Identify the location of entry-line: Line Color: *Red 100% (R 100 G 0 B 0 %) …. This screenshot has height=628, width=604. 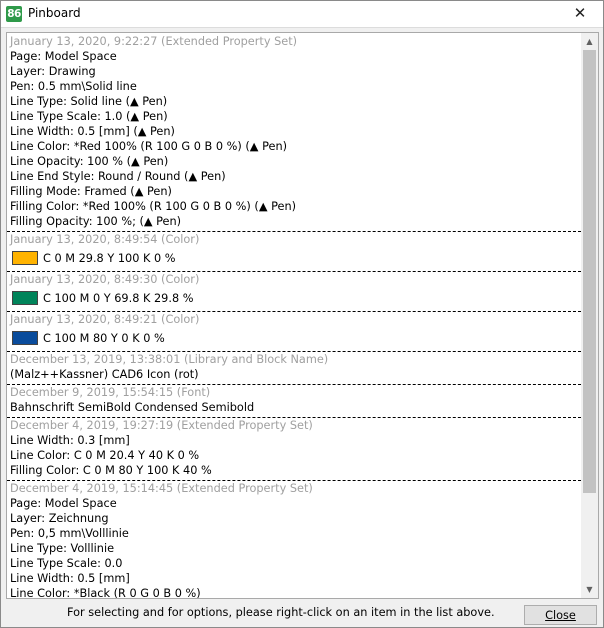
(149, 146).